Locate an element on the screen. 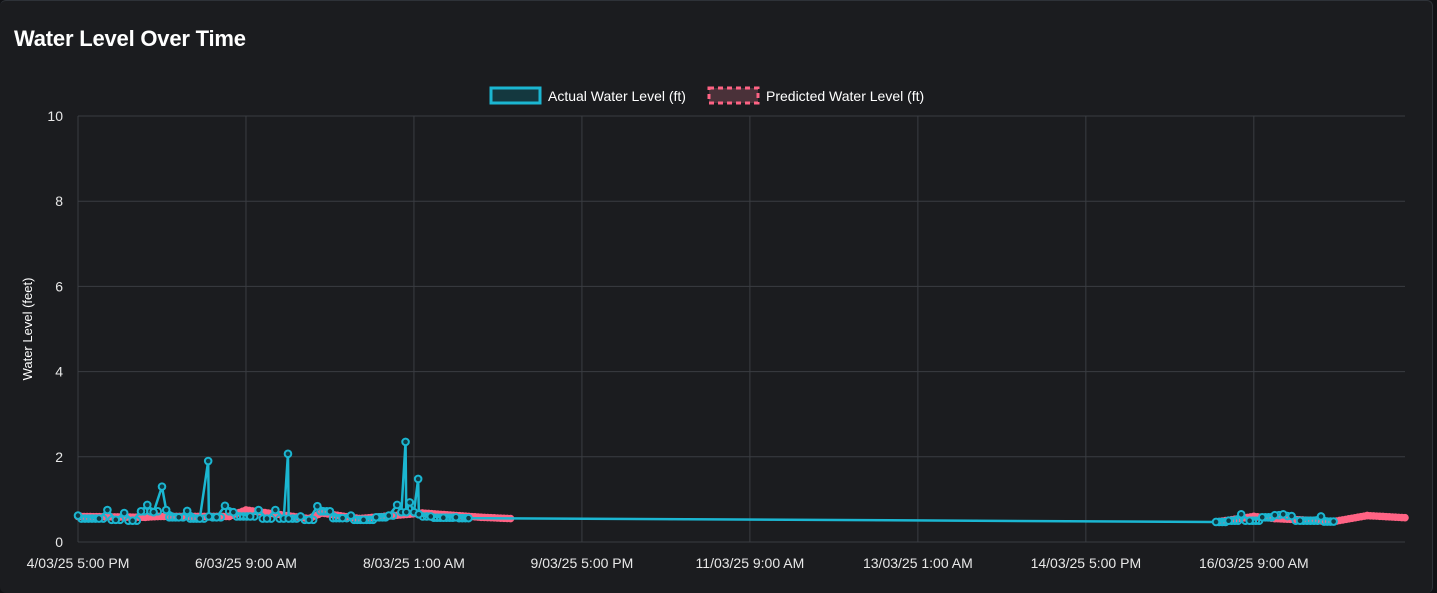  legend-item-actual: Actual Water Level (ft) is located at coordinates (587, 95).